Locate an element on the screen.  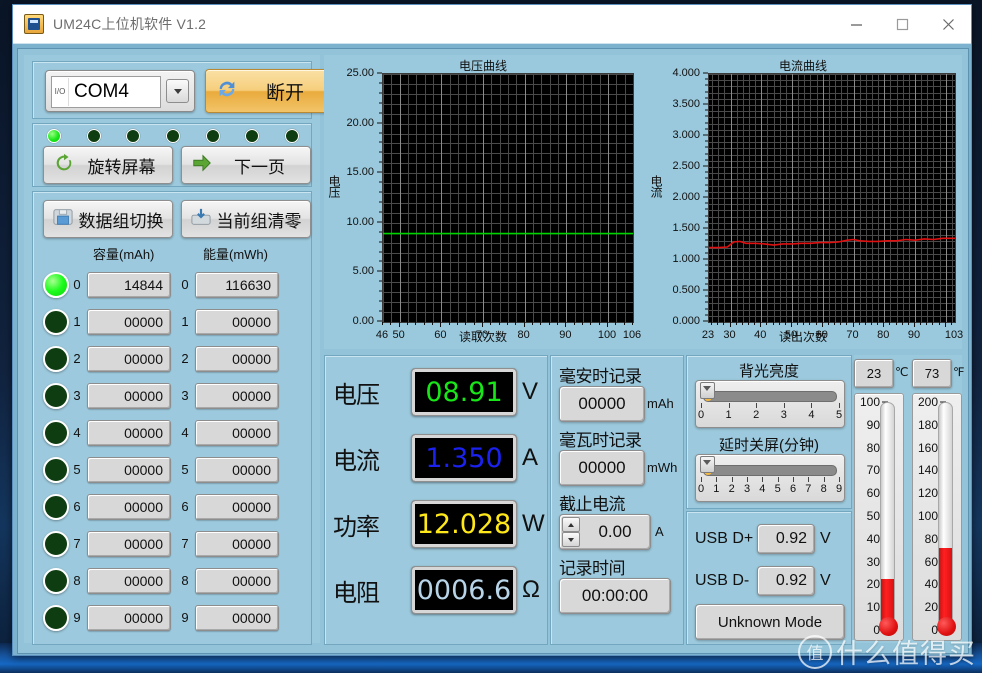
disconnect-button: 断开 is located at coordinates (272, 91).